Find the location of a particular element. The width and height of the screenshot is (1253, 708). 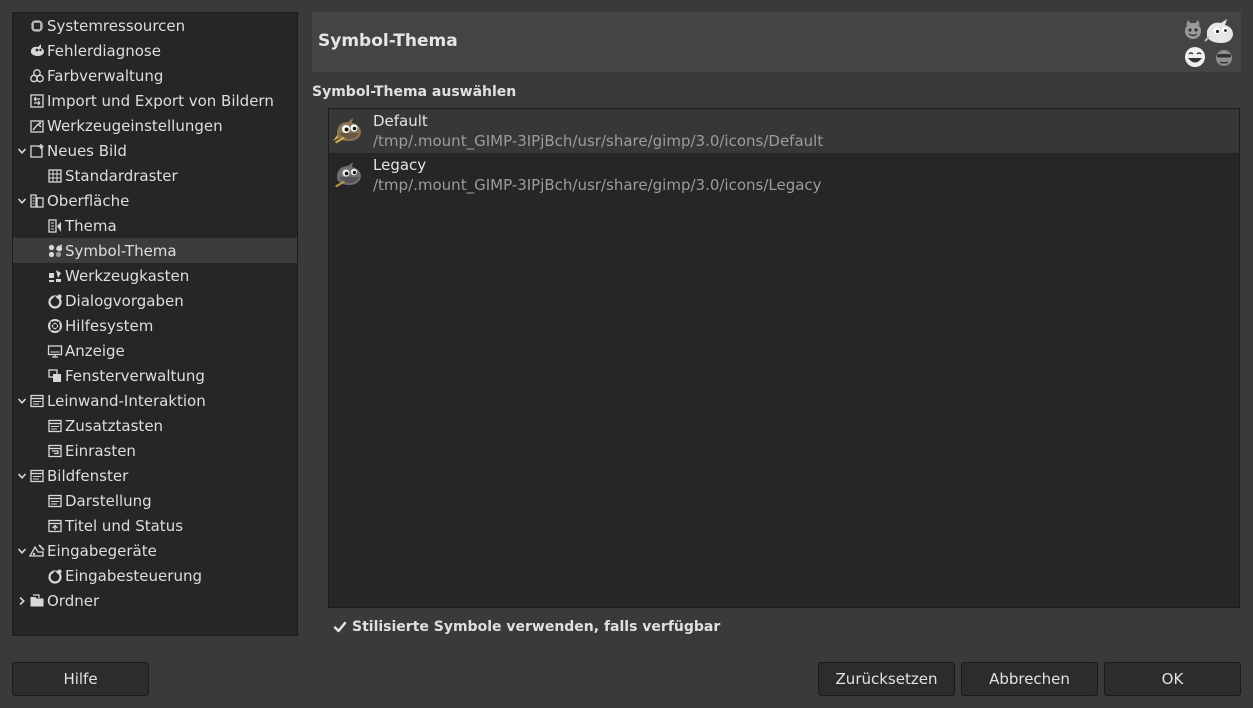

cancel-button: Abbrechen is located at coordinates (1029, 679).